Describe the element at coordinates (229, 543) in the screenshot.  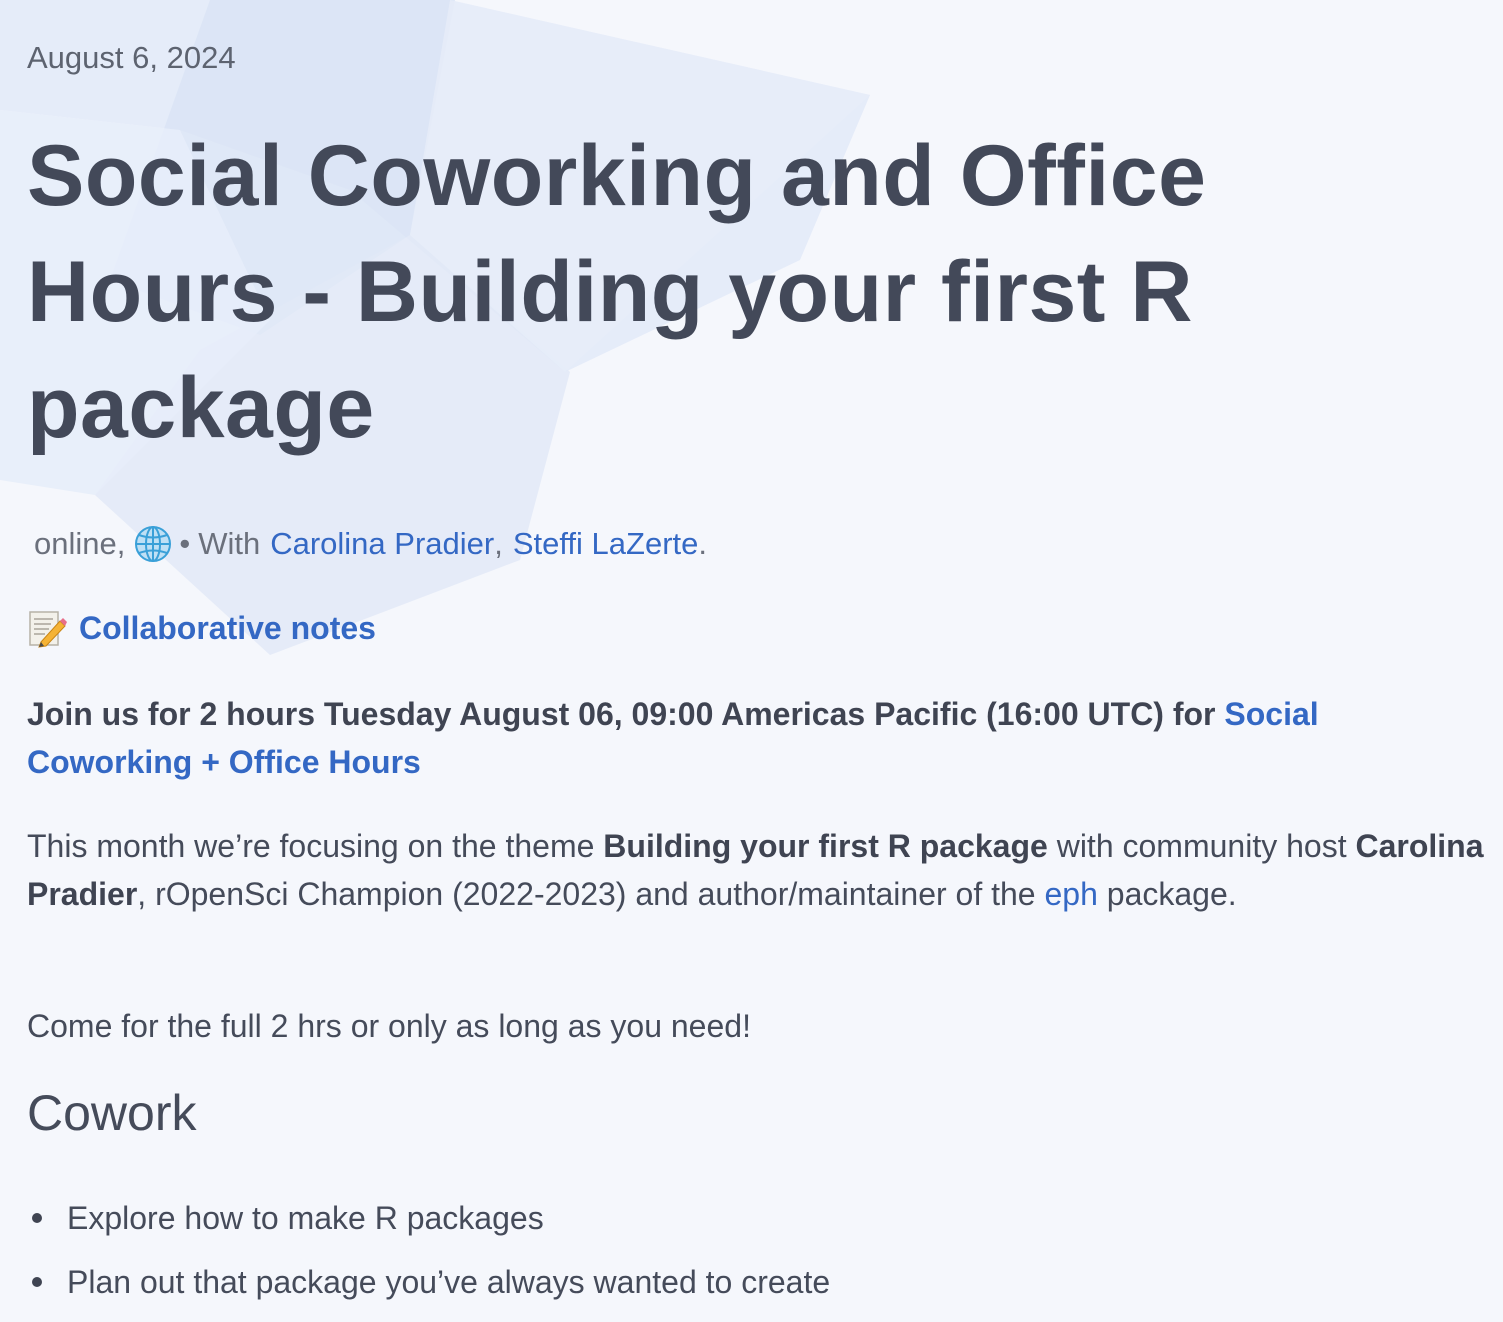
I see `with-label: With` at that location.